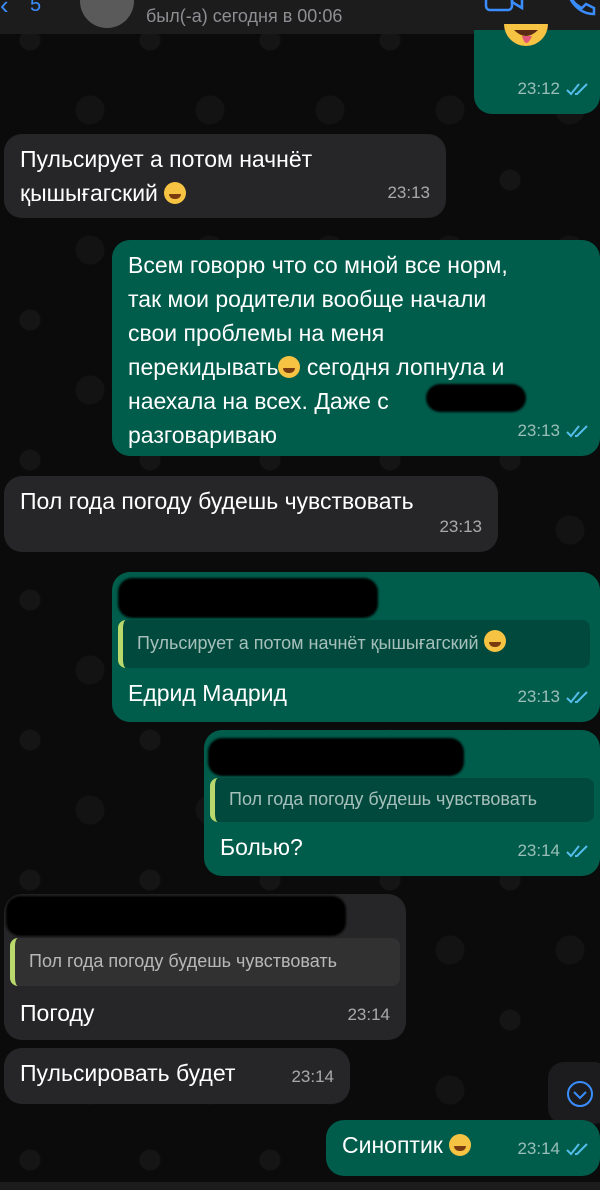 This screenshot has height=1190, width=600. Describe the element at coordinates (256, 333) in the screenshot. I see `message-line: свои проблемы на меня` at that location.